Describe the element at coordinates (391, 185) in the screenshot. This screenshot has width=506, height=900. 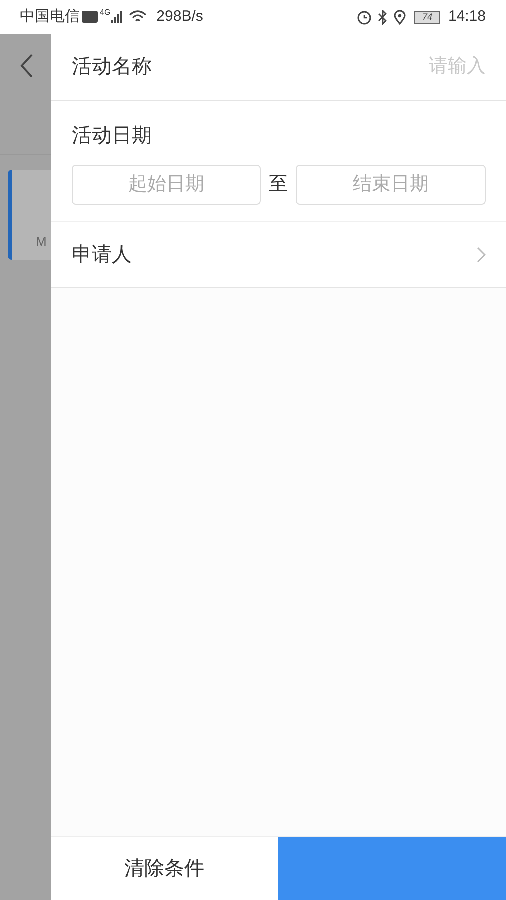
I see `date-field: 结束日期` at that location.